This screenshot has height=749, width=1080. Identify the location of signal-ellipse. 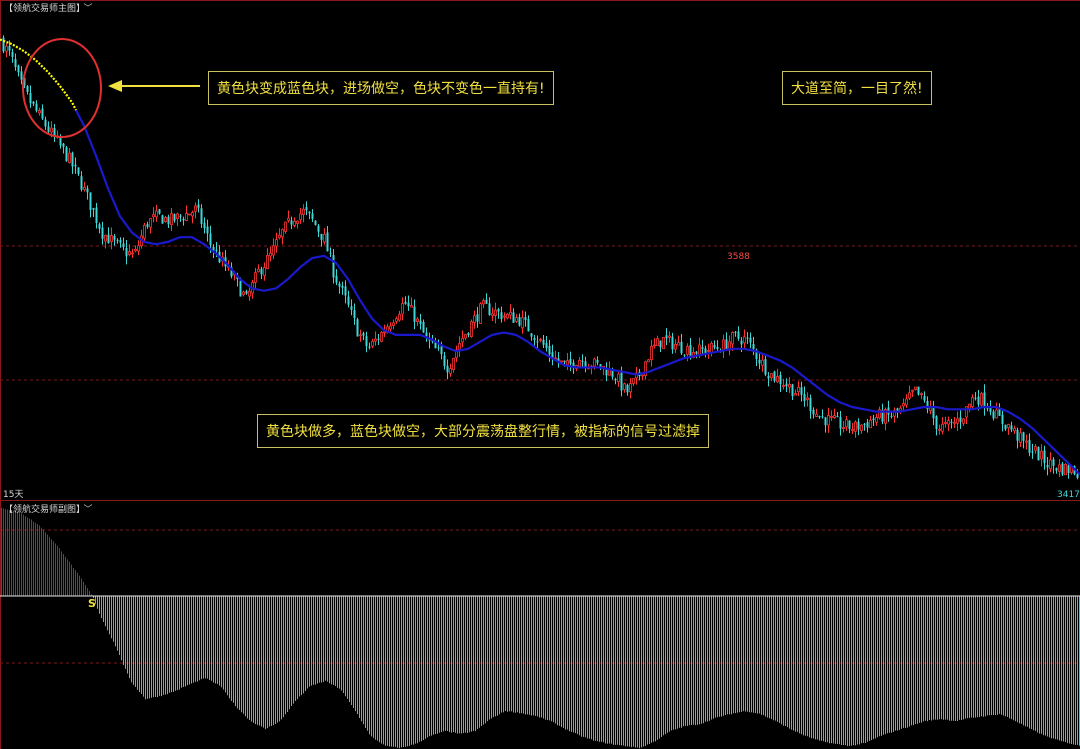
(62, 88).